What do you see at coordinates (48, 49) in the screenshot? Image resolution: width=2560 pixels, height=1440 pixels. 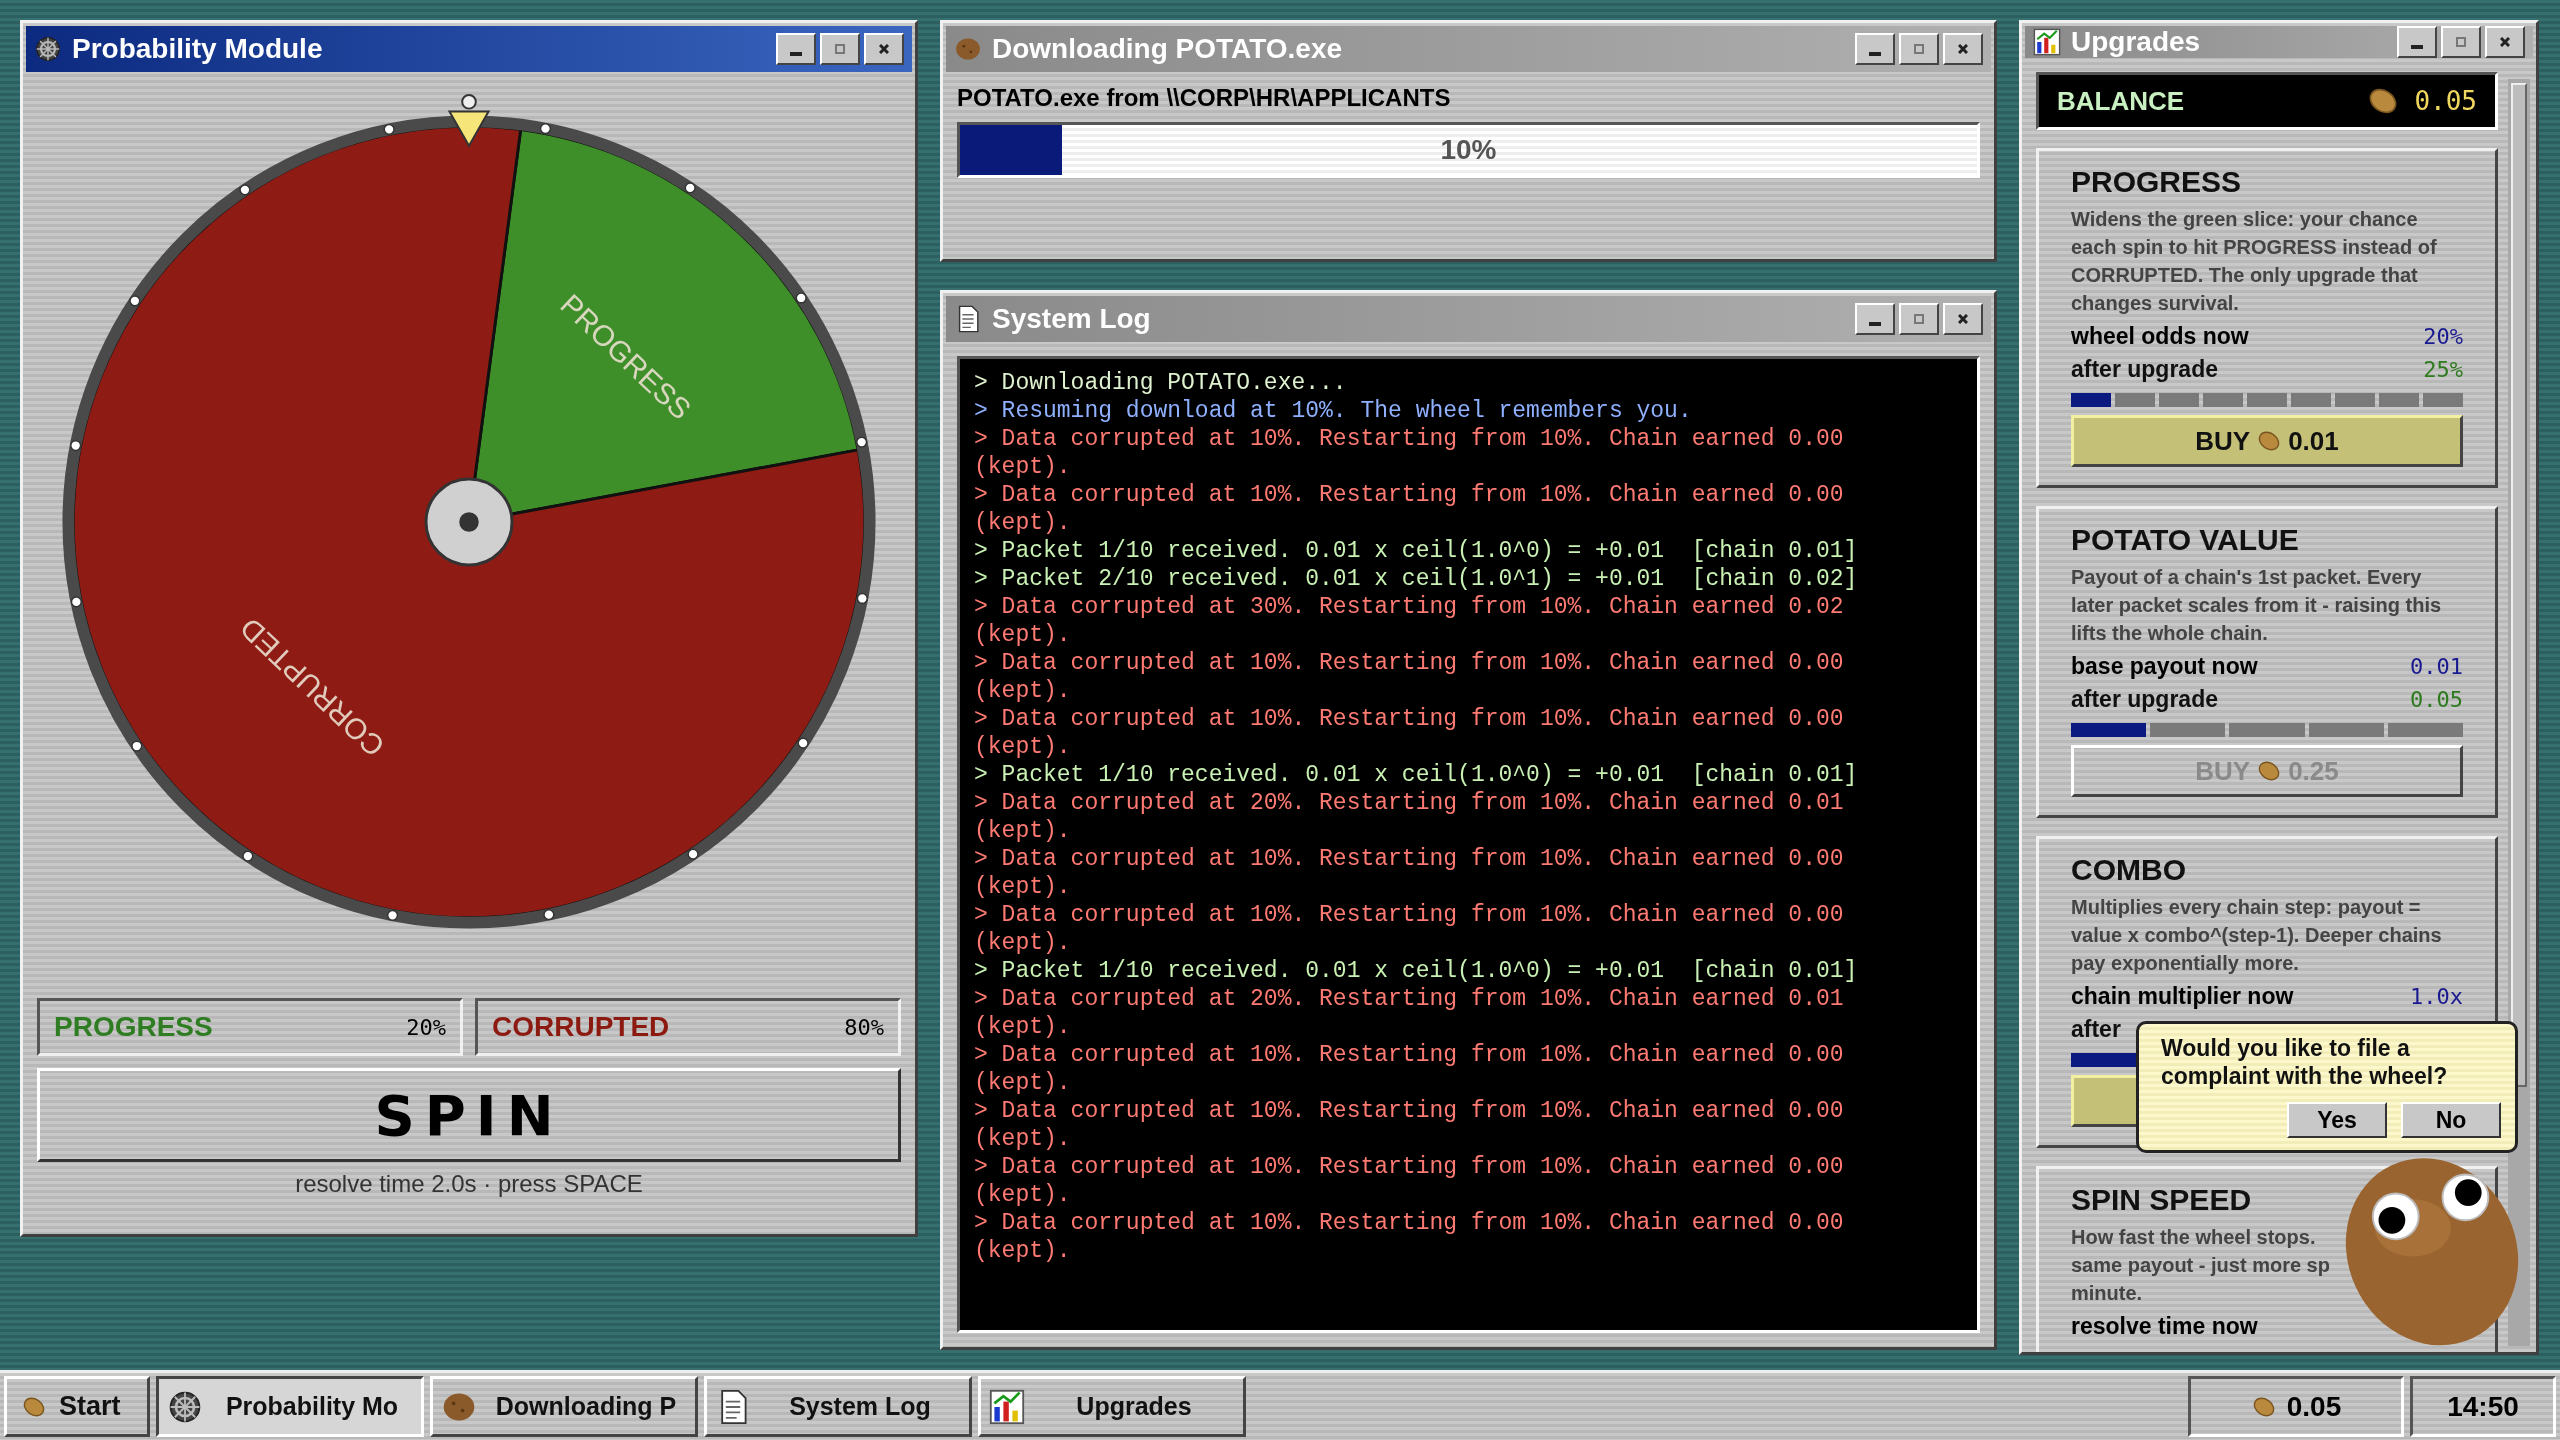 I see `wheel-icon` at bounding box center [48, 49].